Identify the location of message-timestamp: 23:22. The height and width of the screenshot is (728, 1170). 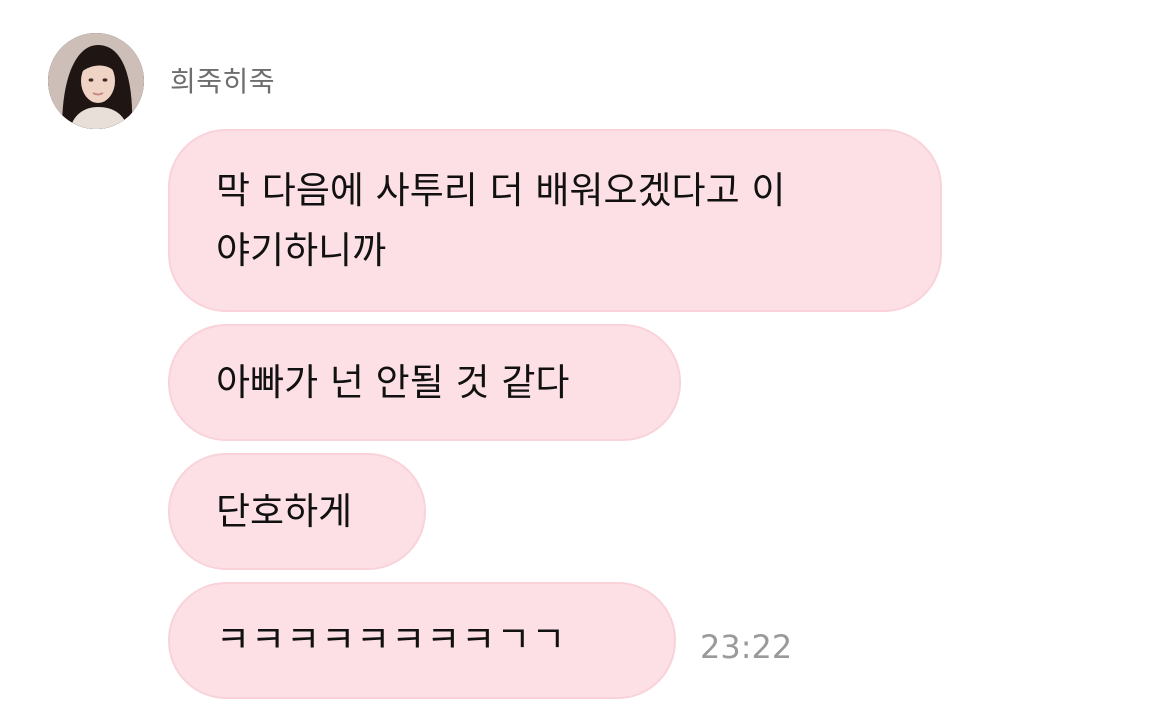
(746, 647).